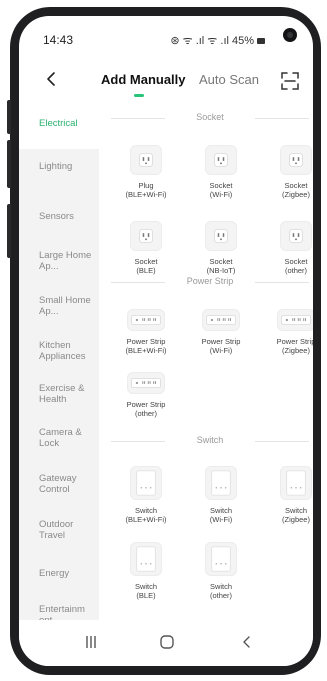 Image resolution: width=327 pixels, height=681 pixels. I want to click on device-card: Switch (Wi-Fi), so click(221, 495).